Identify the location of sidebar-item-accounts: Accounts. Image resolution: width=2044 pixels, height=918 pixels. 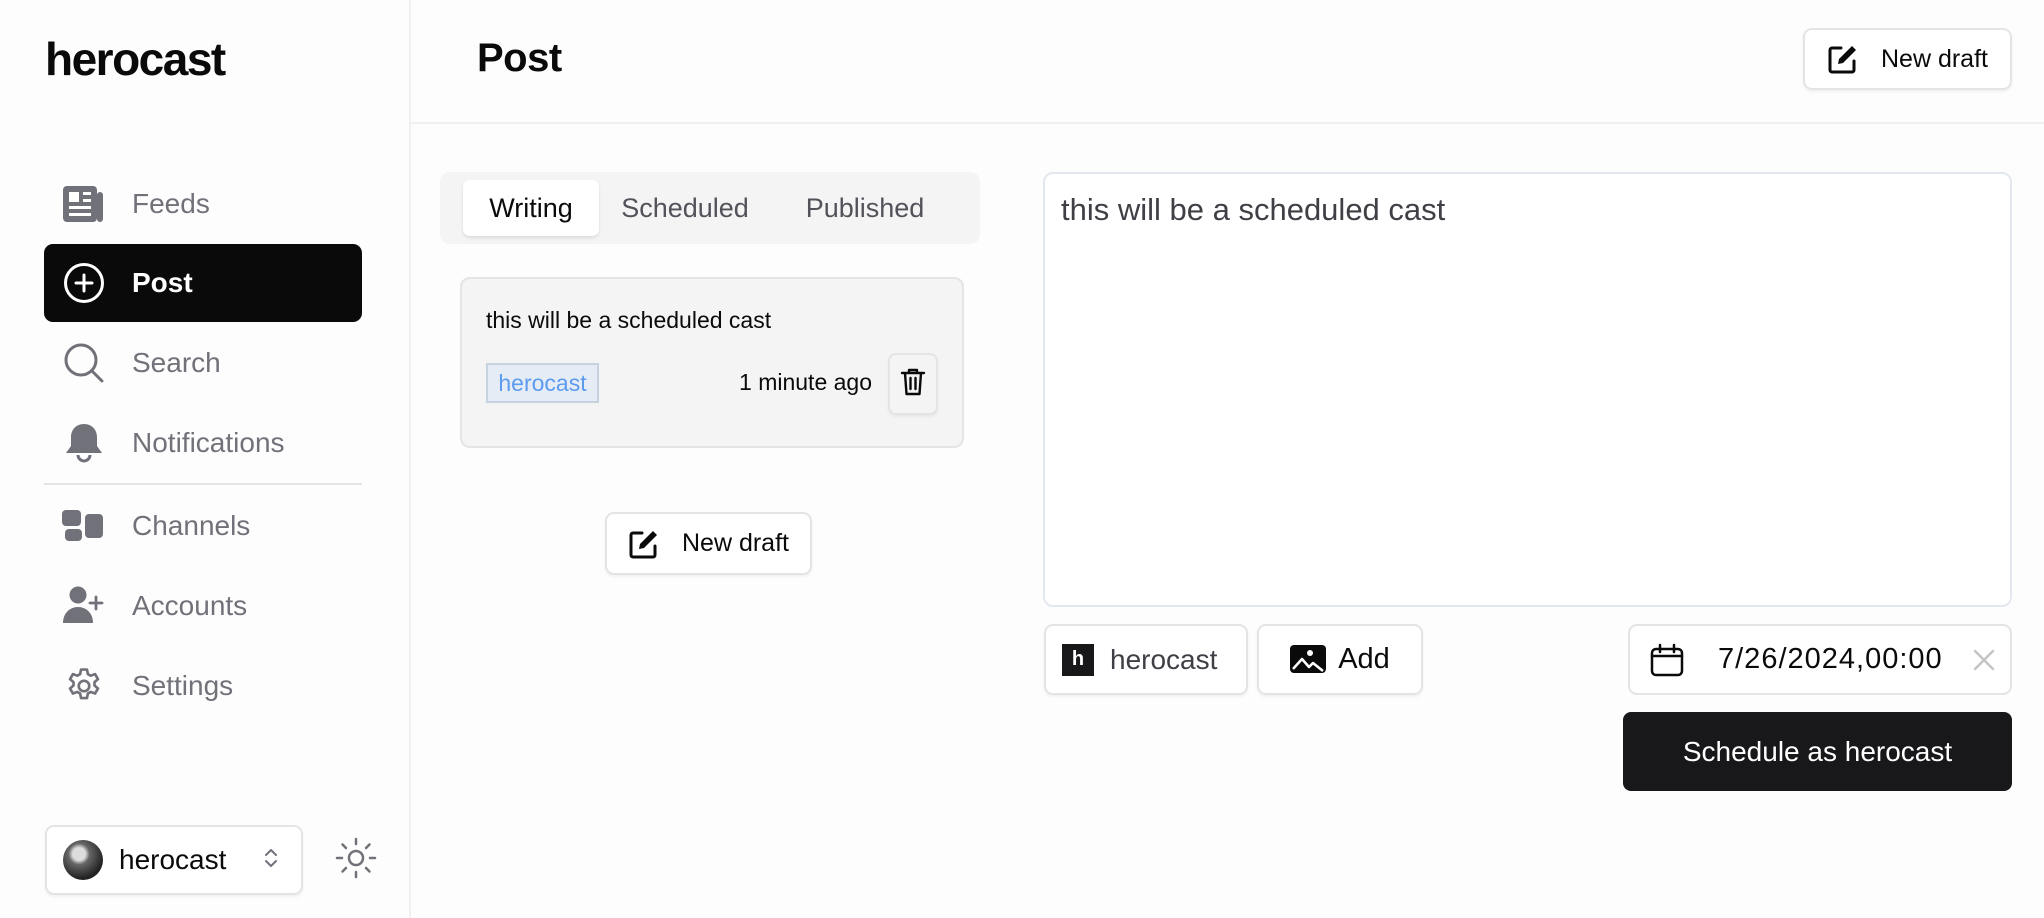
(203, 606).